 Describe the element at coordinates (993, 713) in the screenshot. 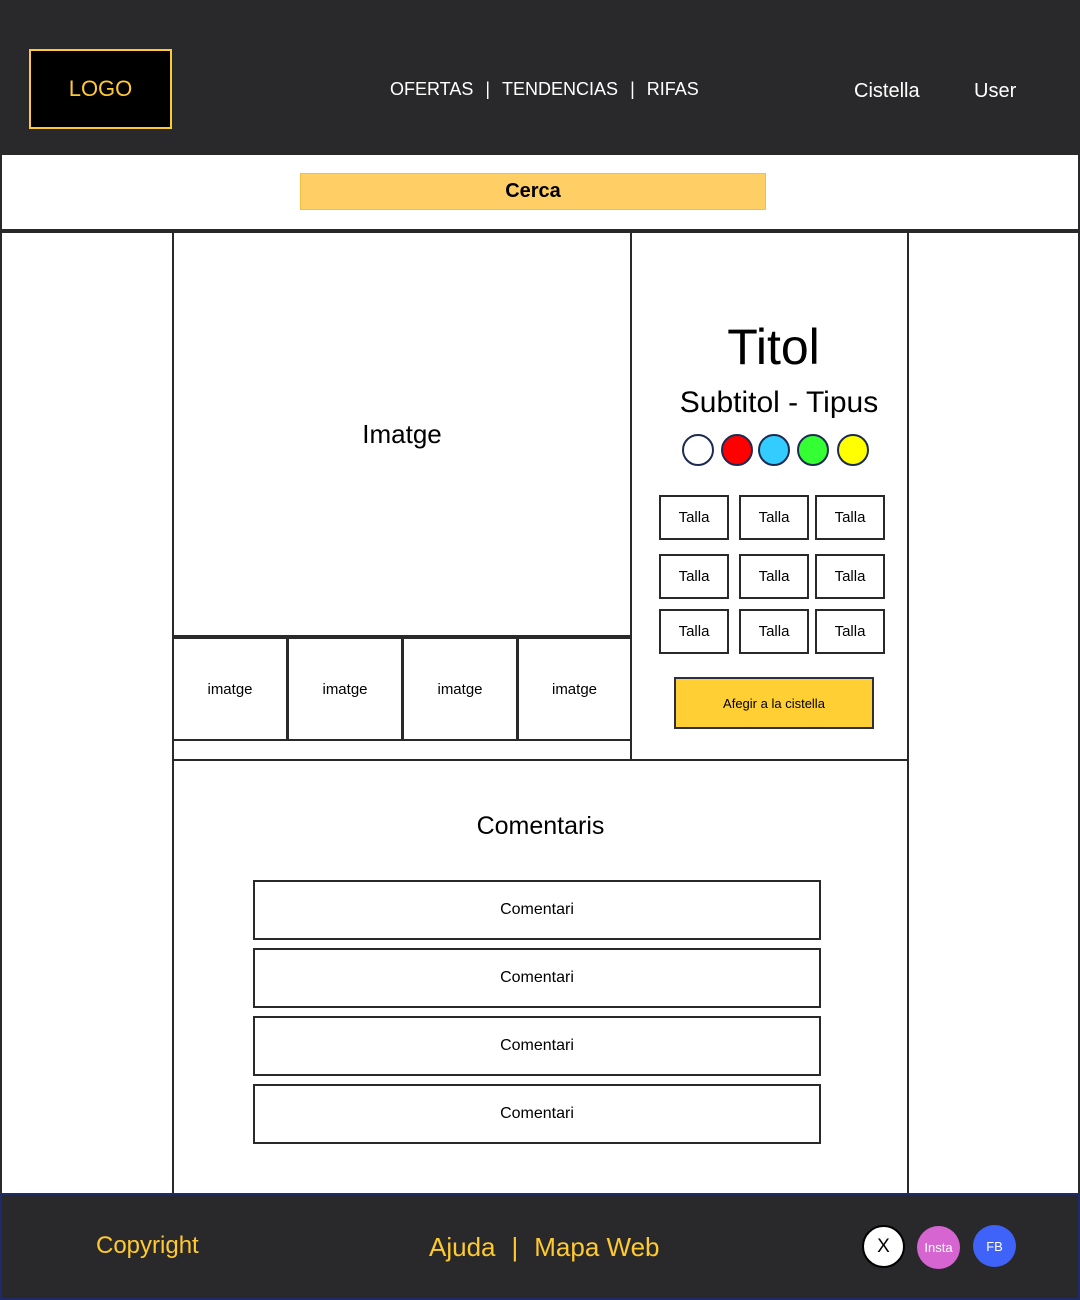

I see `right-column` at that location.